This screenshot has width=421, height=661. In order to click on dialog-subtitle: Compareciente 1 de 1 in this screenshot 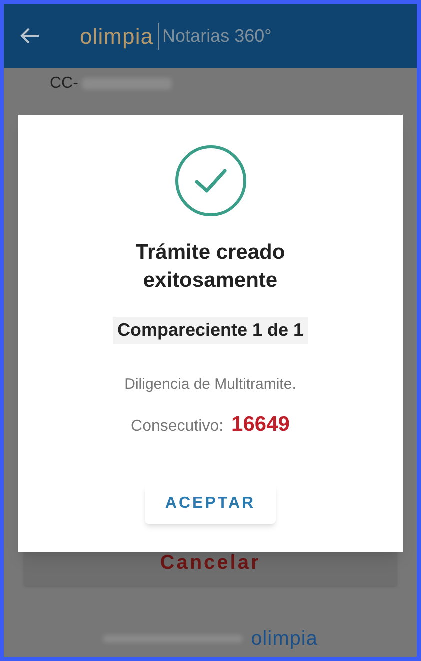, I will do `click(210, 330)`.